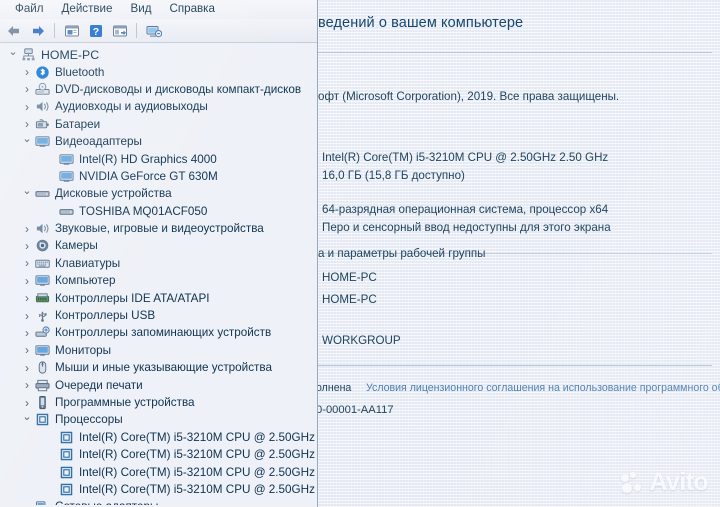  What do you see at coordinates (66, 489) in the screenshot?
I see `processor-icon` at bounding box center [66, 489].